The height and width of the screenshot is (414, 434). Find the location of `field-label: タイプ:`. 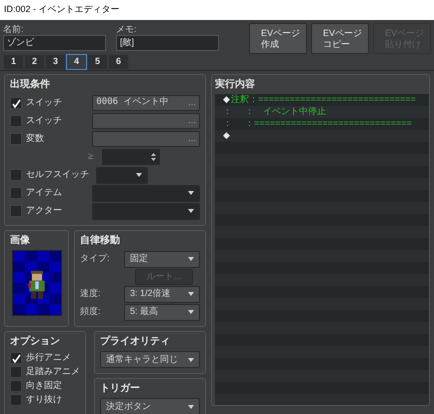

field-label: タイプ: is located at coordinates (95, 259).